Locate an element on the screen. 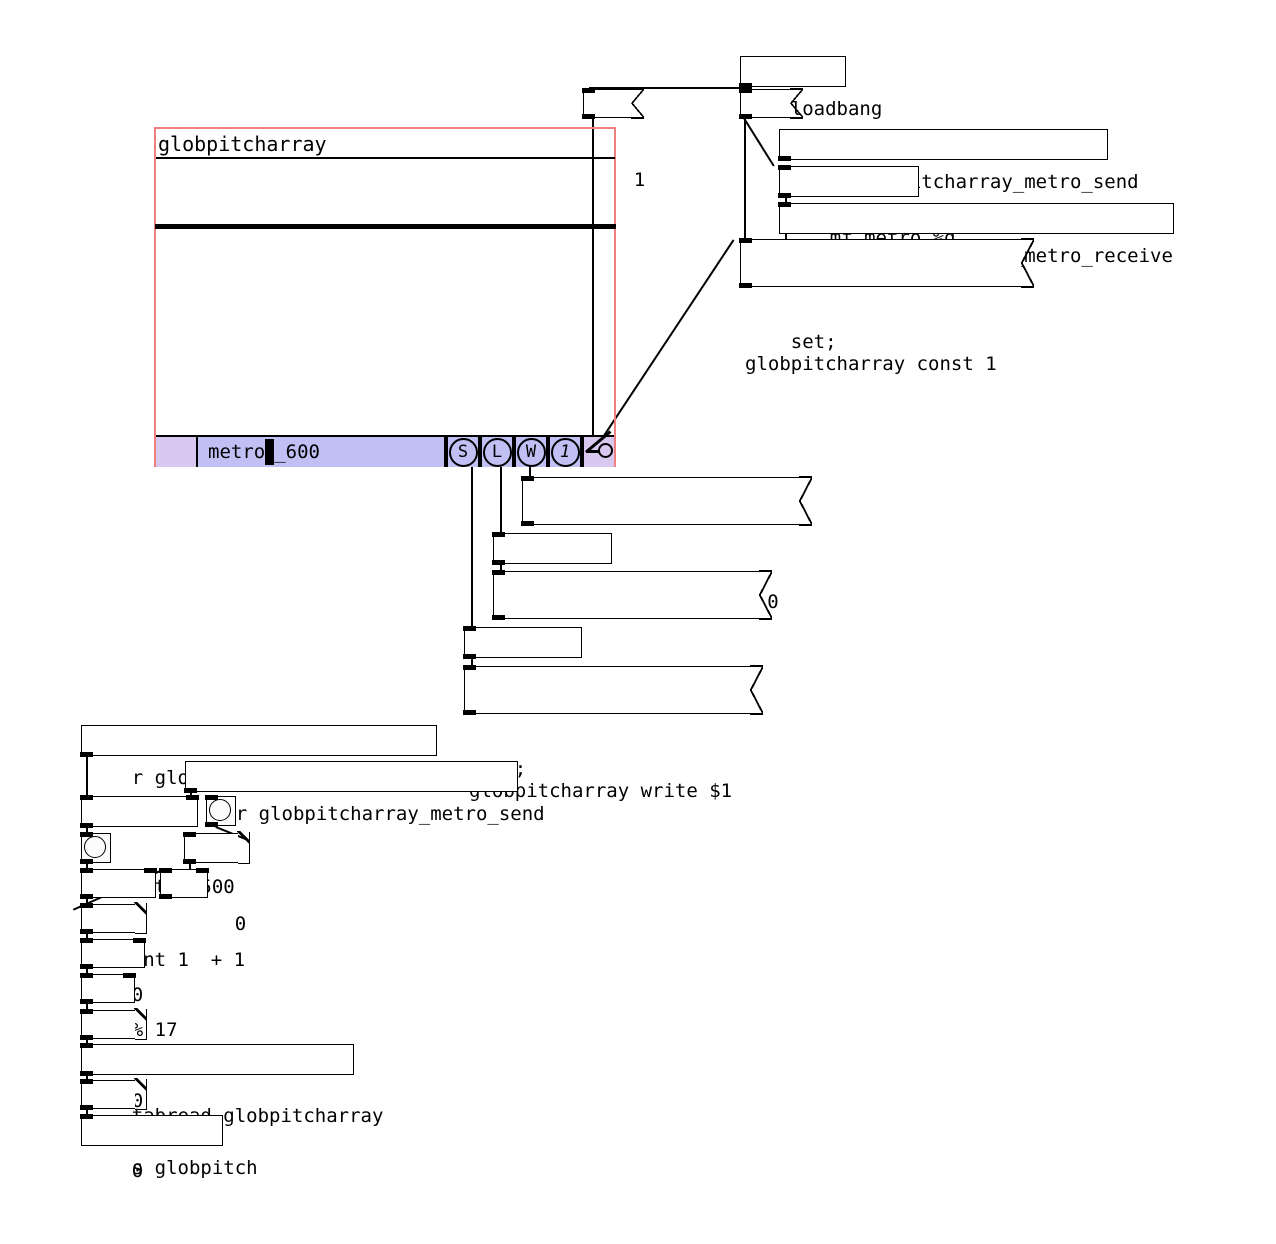  msg-array-read: ; globpitcharray read $1 is located at coordinates (632, 638).